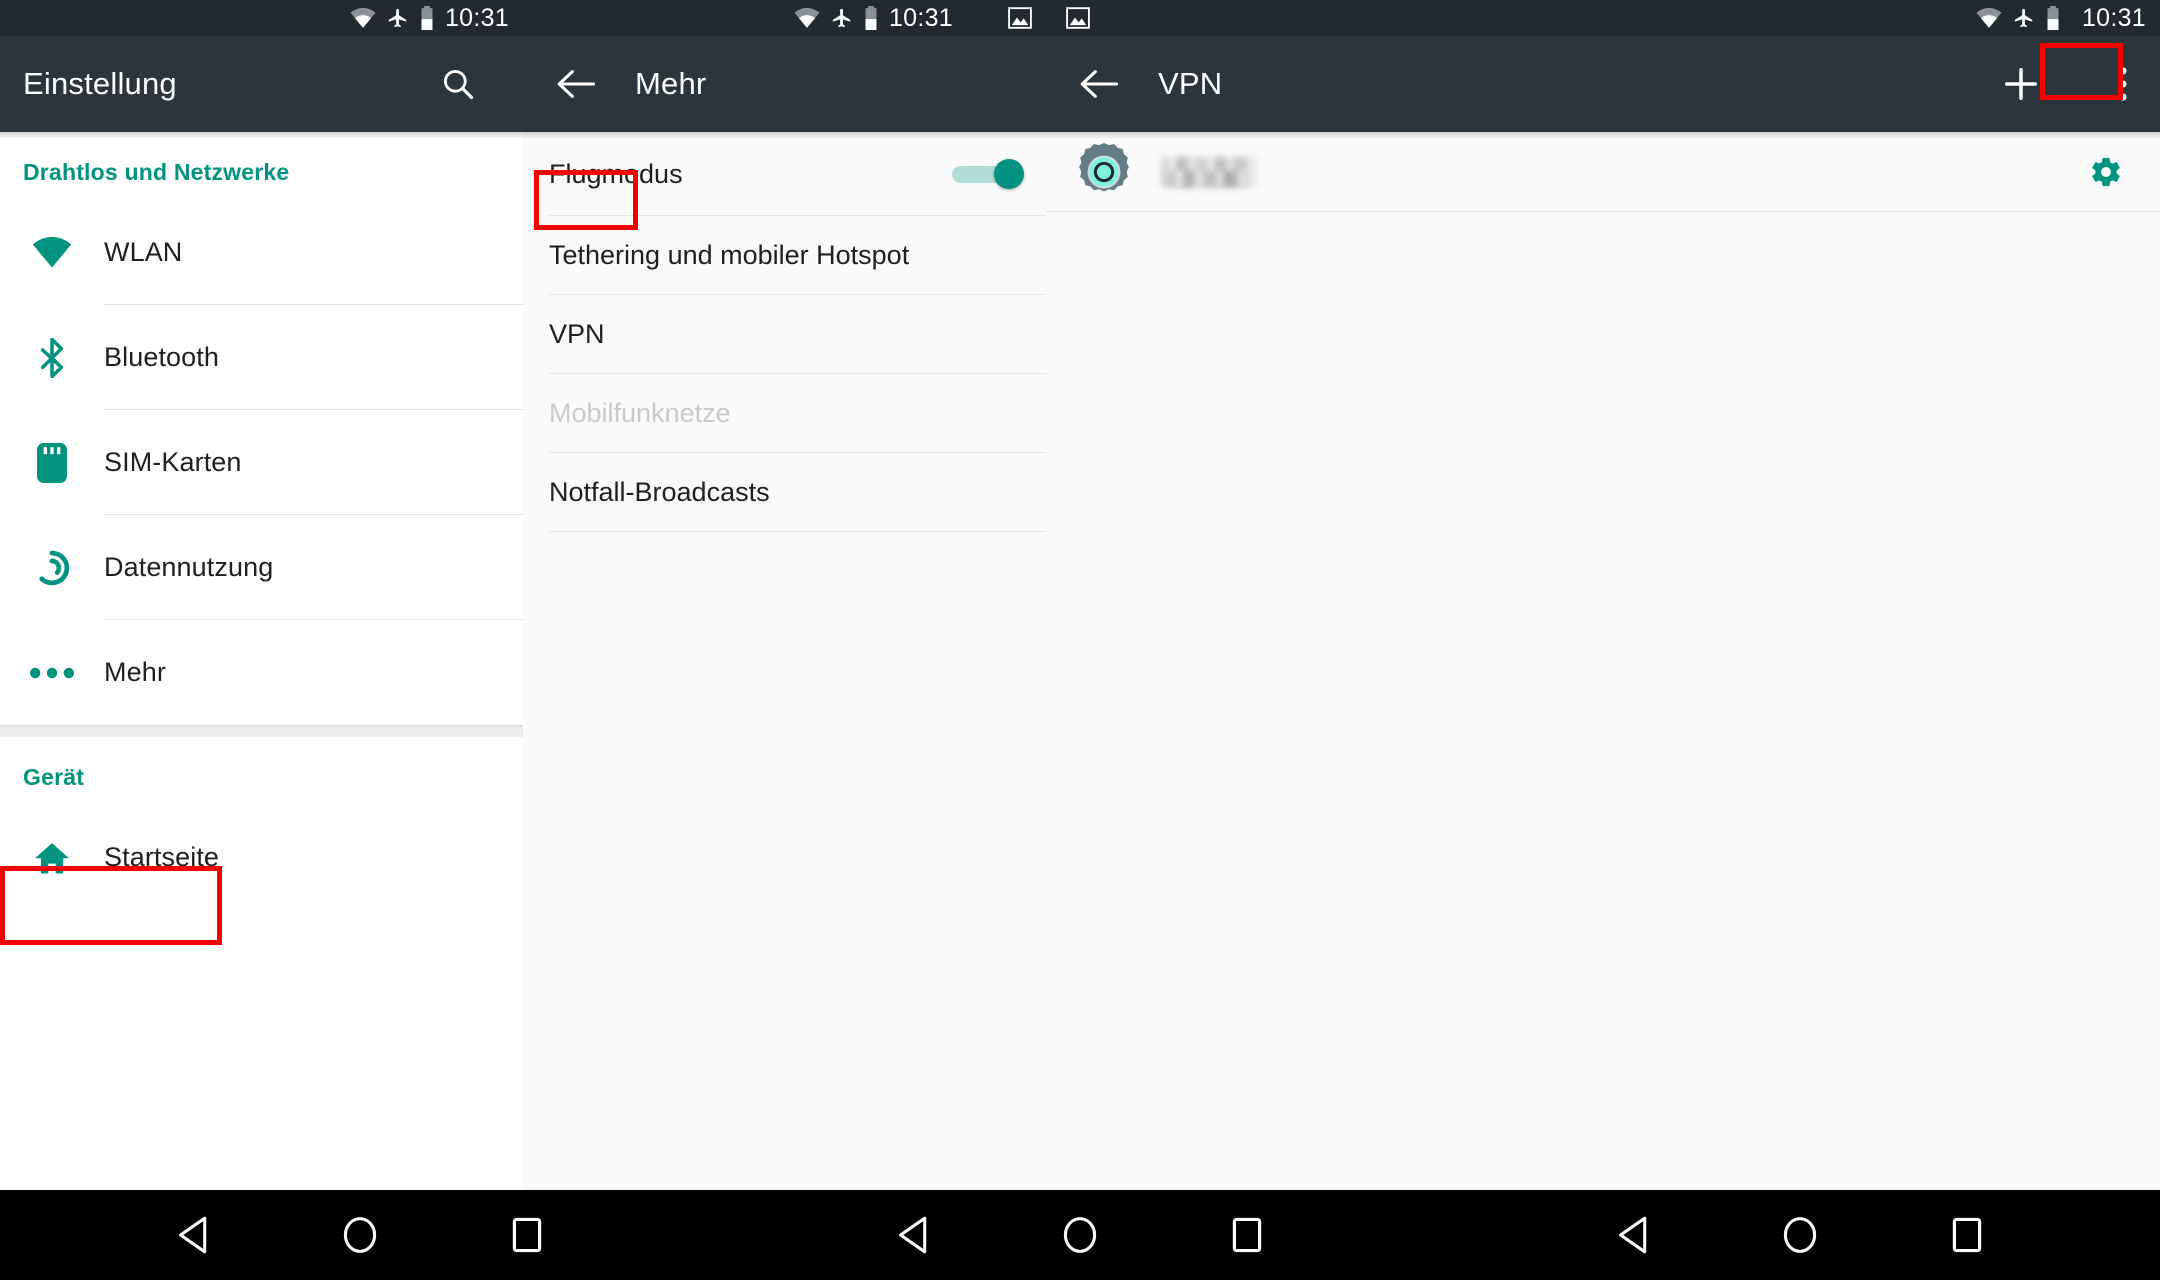  What do you see at coordinates (1207, 179) in the screenshot?
I see `redaction-blur` at bounding box center [1207, 179].